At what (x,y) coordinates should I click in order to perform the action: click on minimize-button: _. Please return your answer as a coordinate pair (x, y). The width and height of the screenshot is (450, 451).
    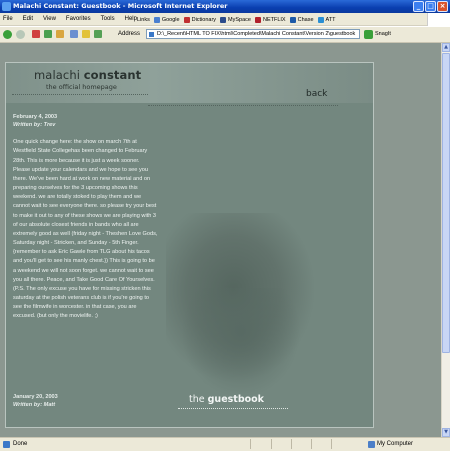
    Looking at the image, I should click on (418, 6).